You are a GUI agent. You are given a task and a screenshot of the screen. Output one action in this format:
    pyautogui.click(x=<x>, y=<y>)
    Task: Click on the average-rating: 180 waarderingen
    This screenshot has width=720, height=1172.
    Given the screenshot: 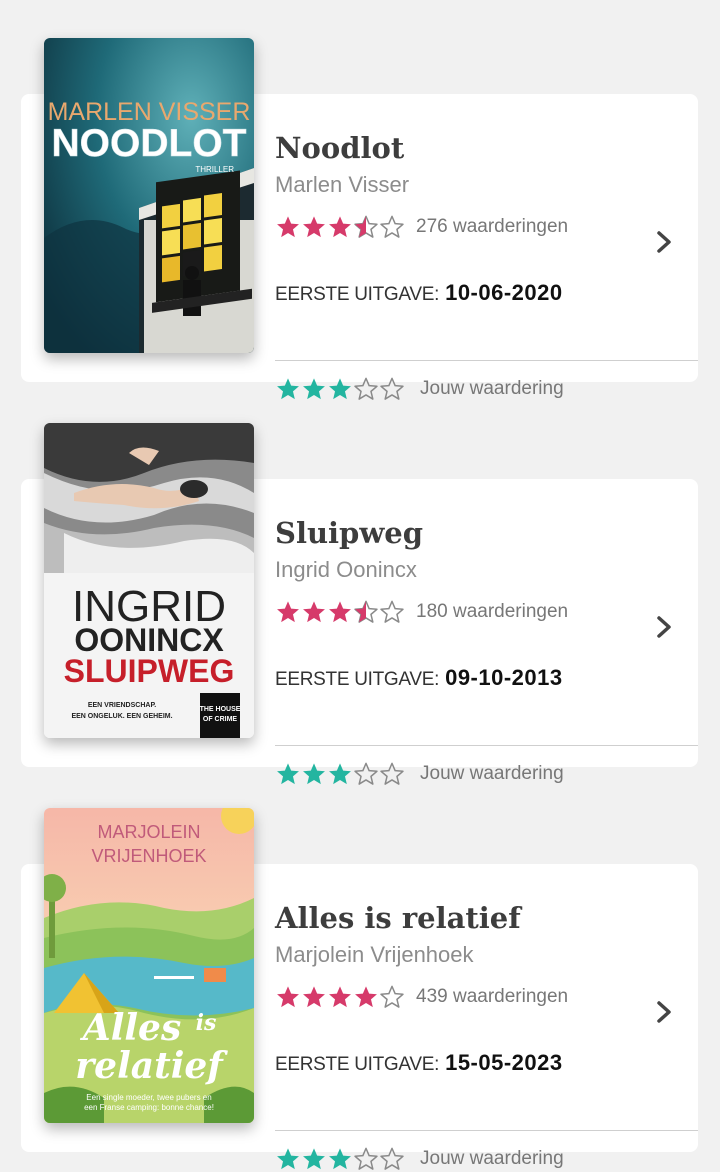 What is the action you would take?
    pyautogui.click(x=421, y=612)
    